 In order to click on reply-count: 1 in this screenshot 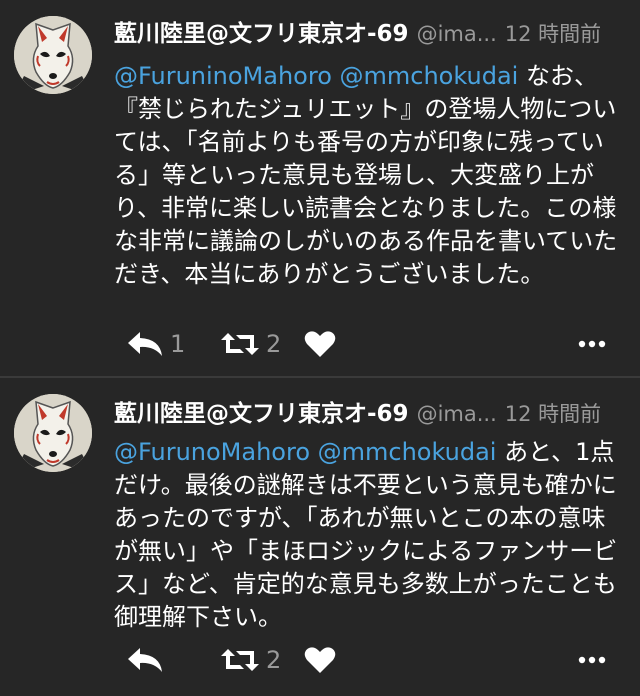, I will do `click(178, 344)`.